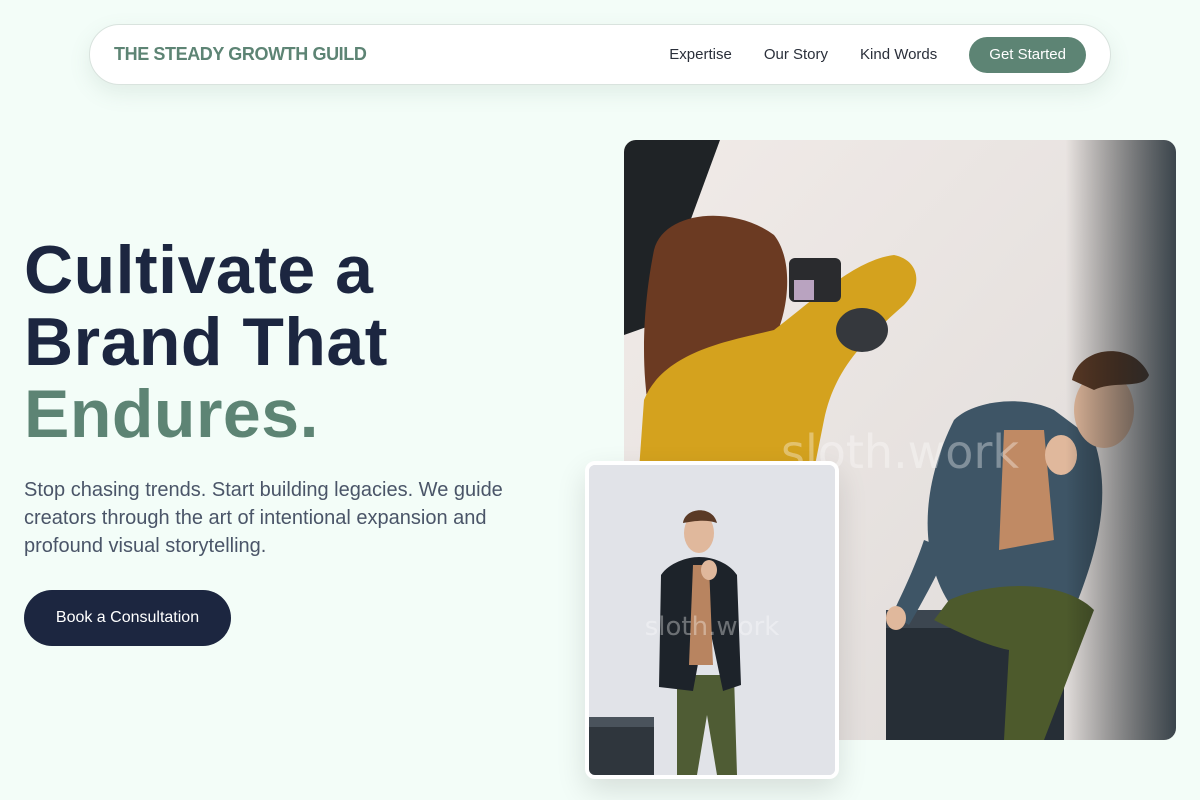 The width and height of the screenshot is (1200, 800). Describe the element at coordinates (796, 54) in the screenshot. I see `nav-link-our-story: Our Story` at that location.